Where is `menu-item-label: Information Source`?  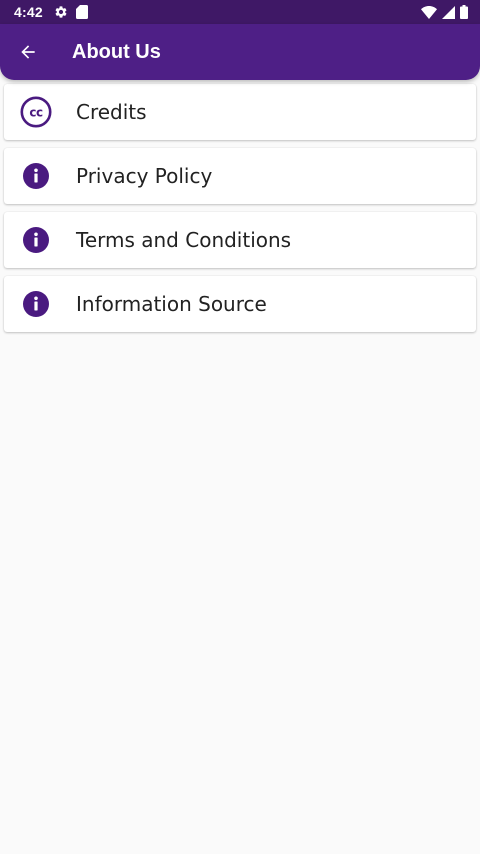
menu-item-label: Information Source is located at coordinates (171, 304).